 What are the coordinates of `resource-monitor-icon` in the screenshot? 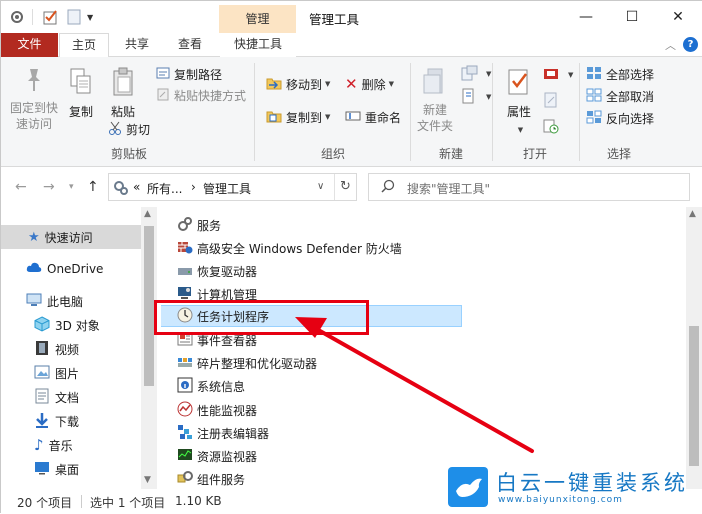 It's located at (185, 456).